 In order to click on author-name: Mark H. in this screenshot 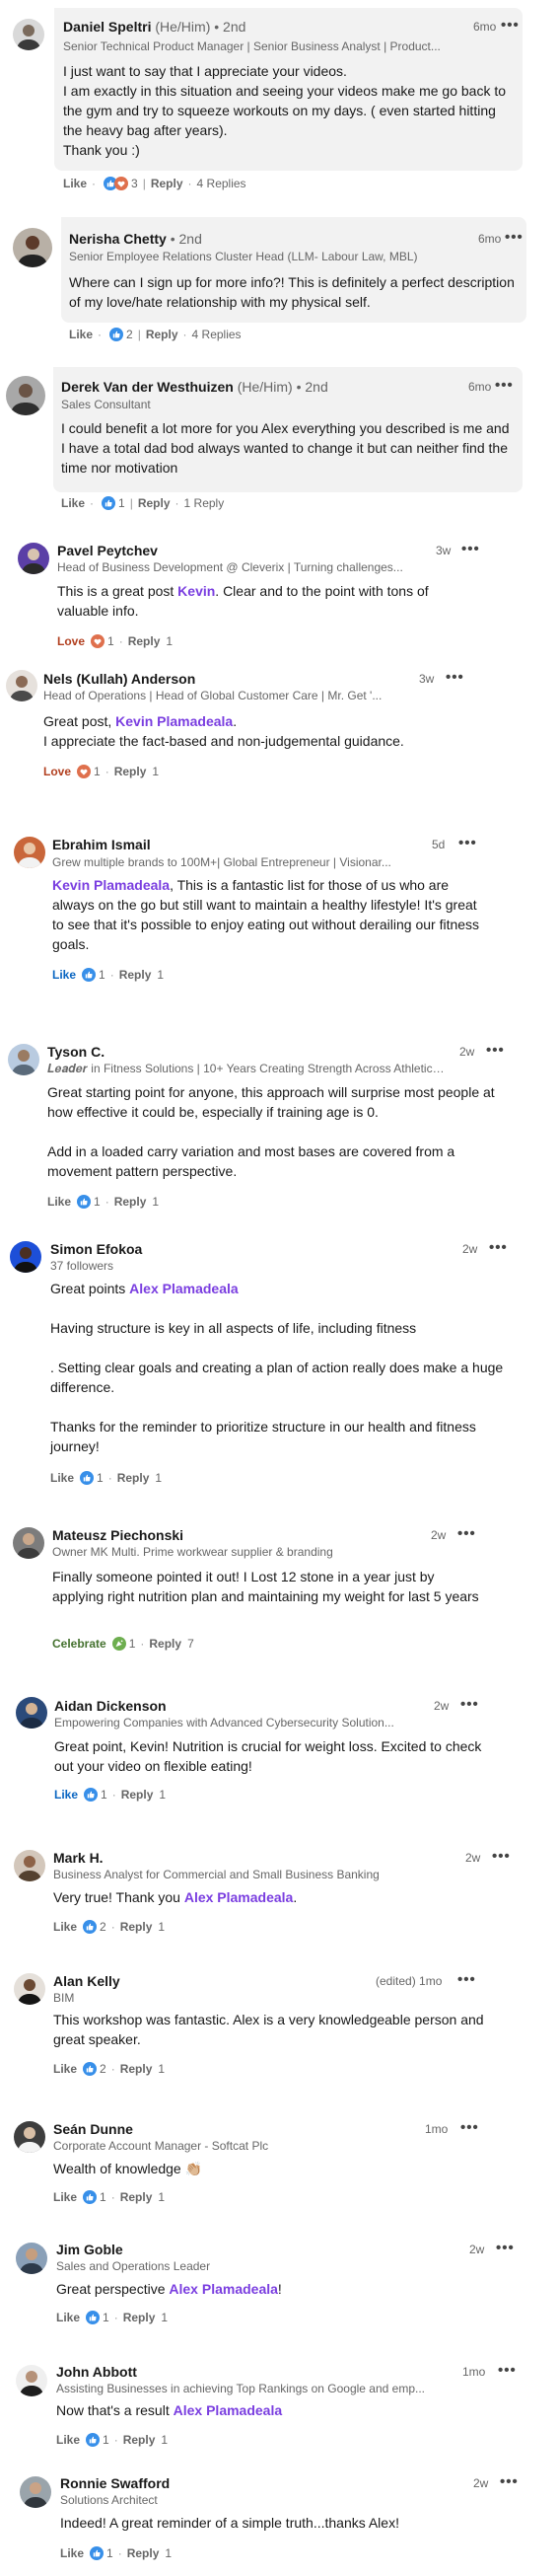, I will do `click(78, 1858)`.